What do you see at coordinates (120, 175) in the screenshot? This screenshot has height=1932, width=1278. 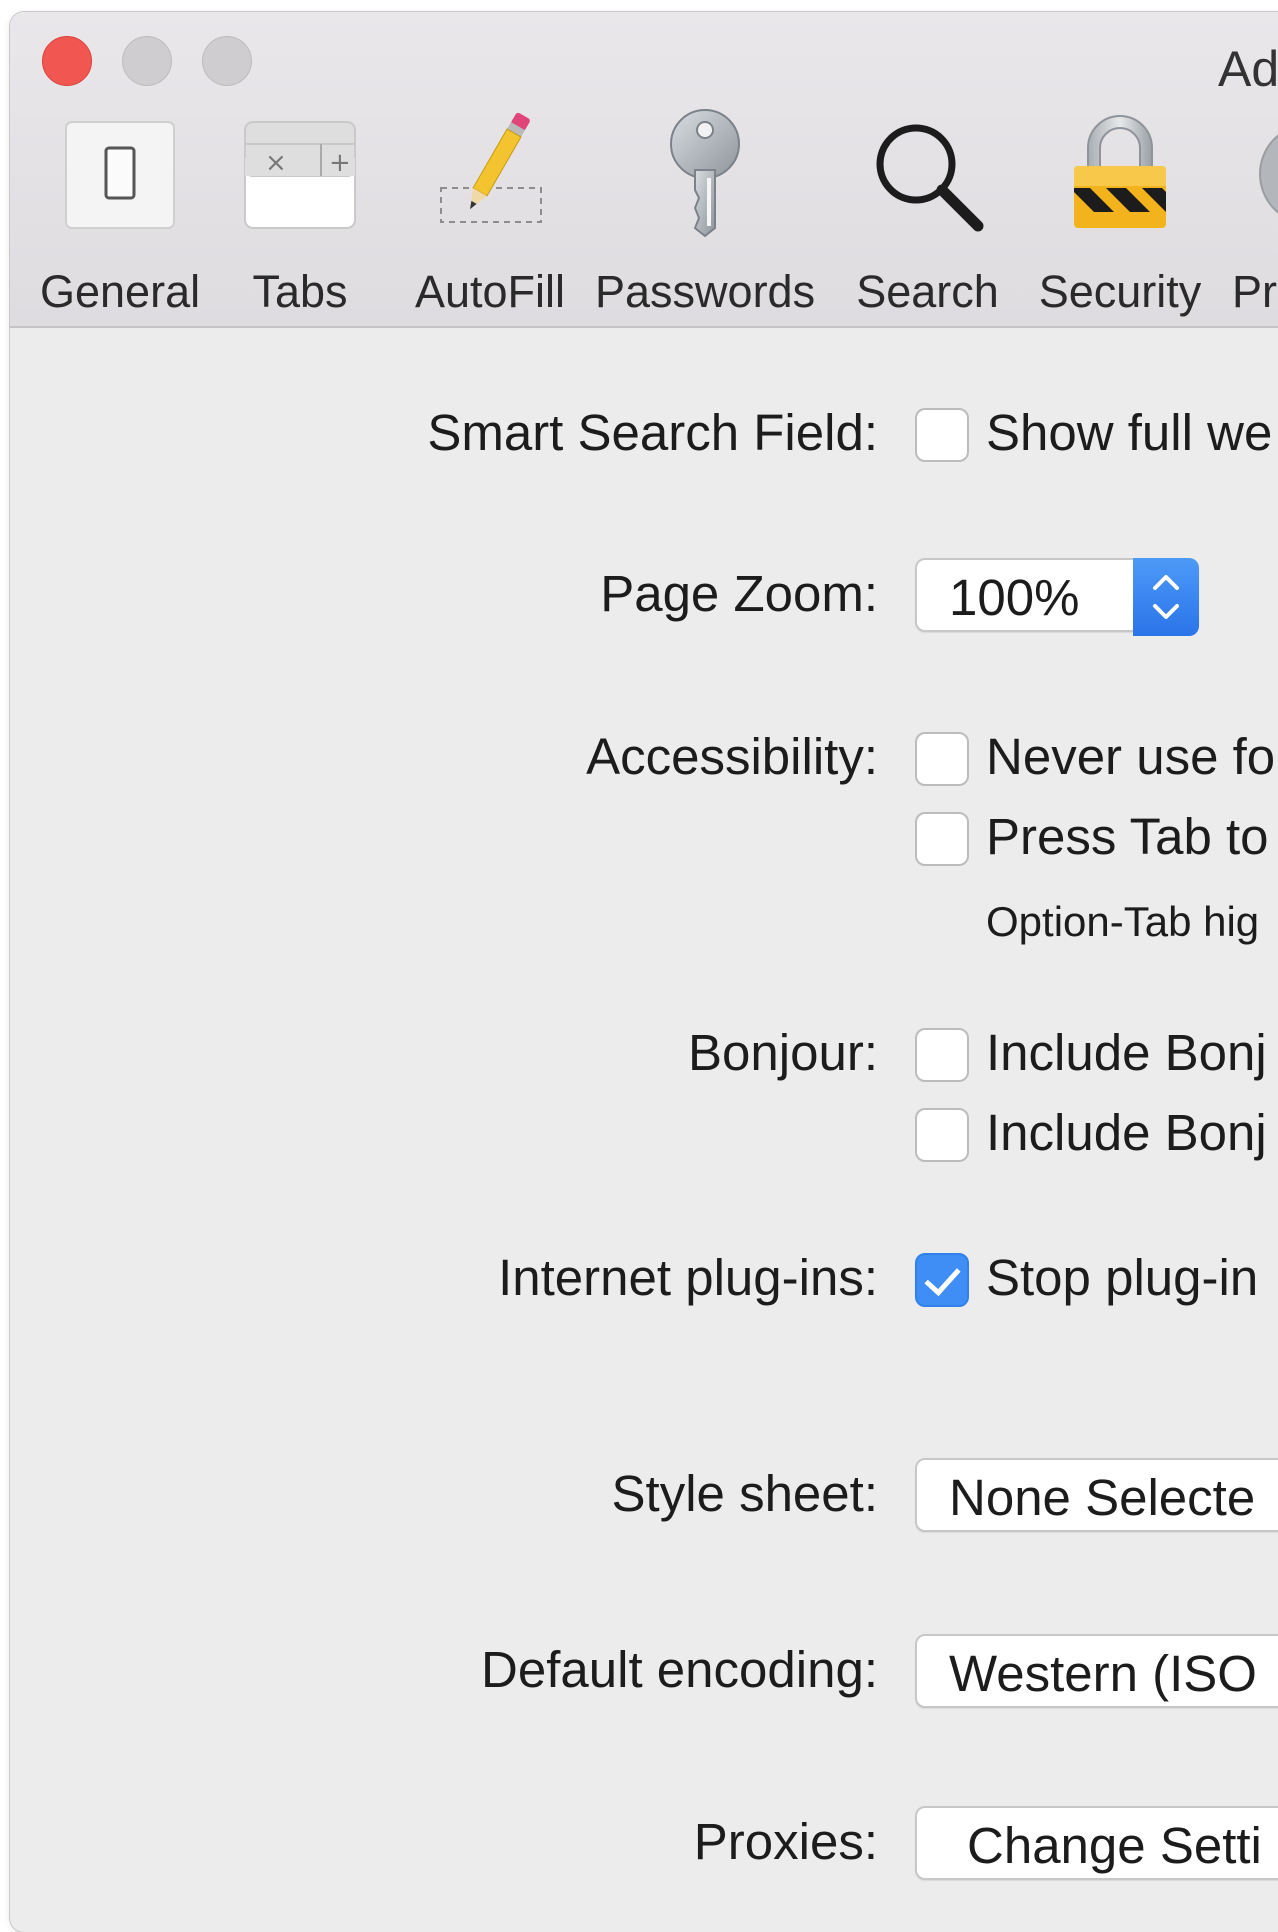 I see `switch-icon` at bounding box center [120, 175].